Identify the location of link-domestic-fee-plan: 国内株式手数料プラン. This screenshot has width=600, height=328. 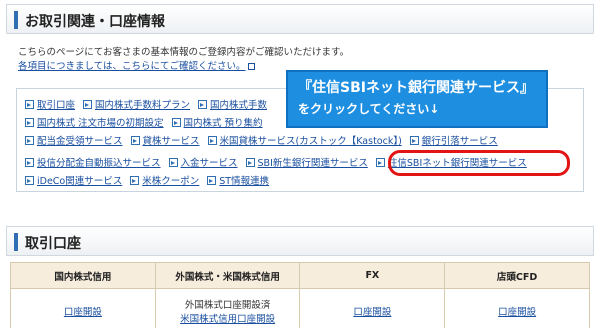
(136, 104).